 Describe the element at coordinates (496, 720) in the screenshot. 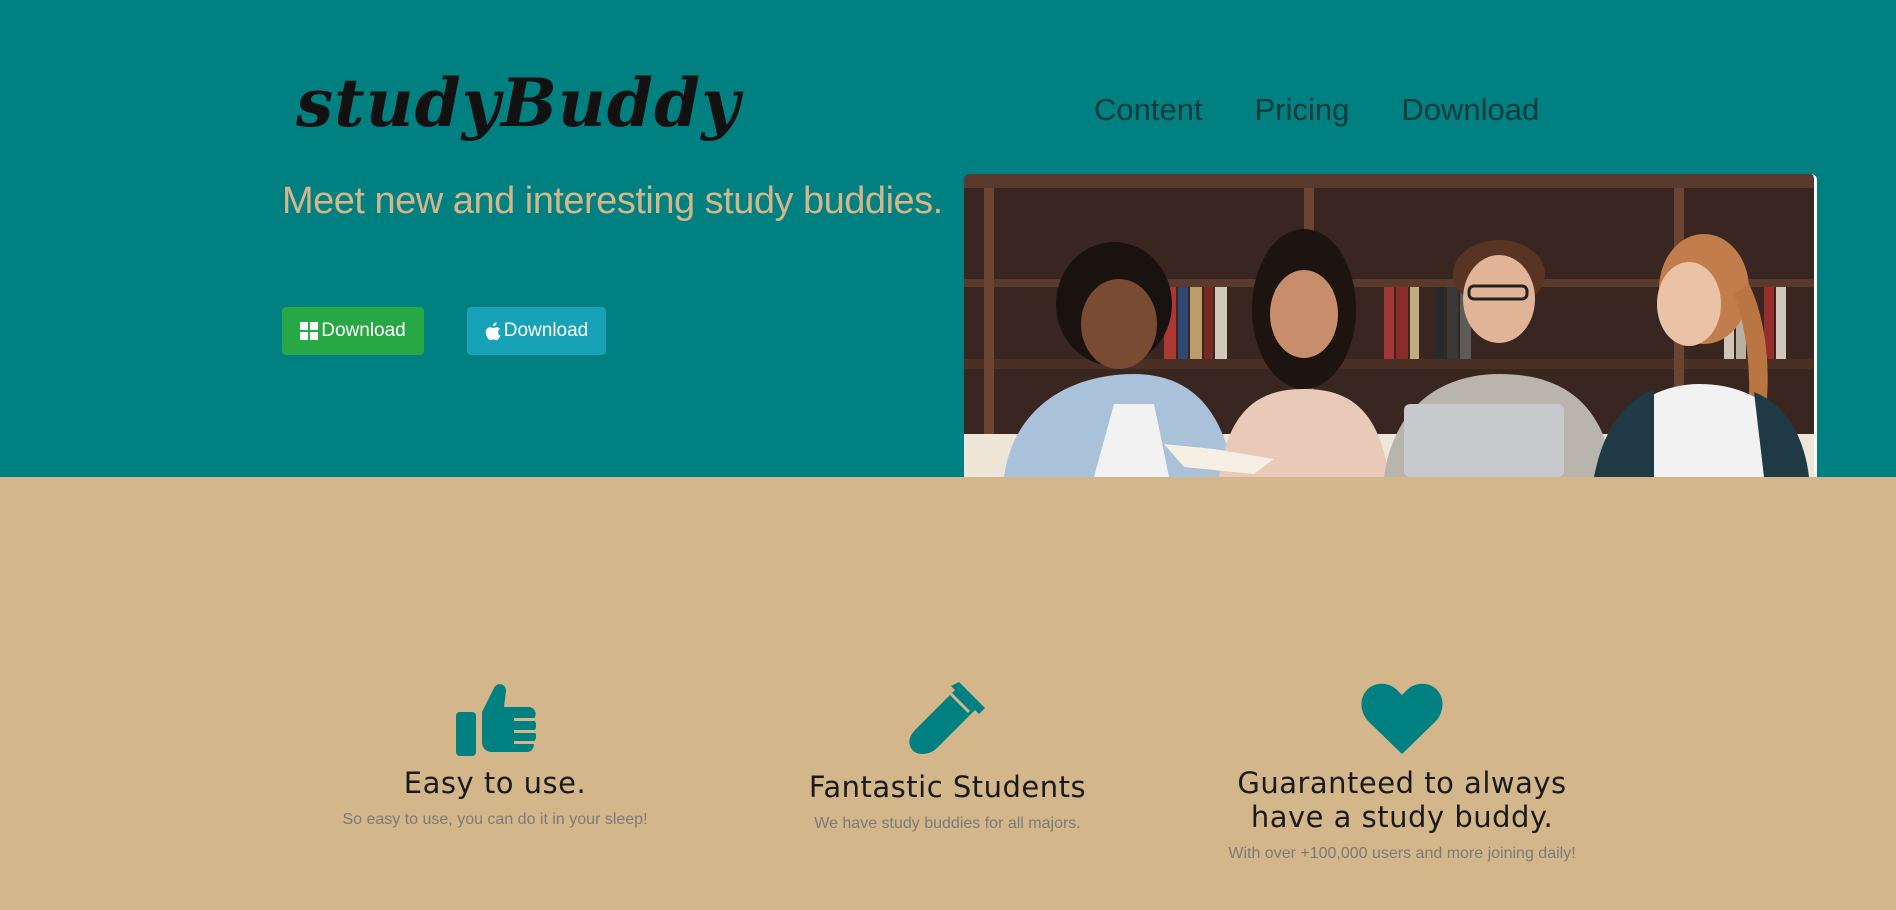

I see `thumbs-up-icon` at that location.